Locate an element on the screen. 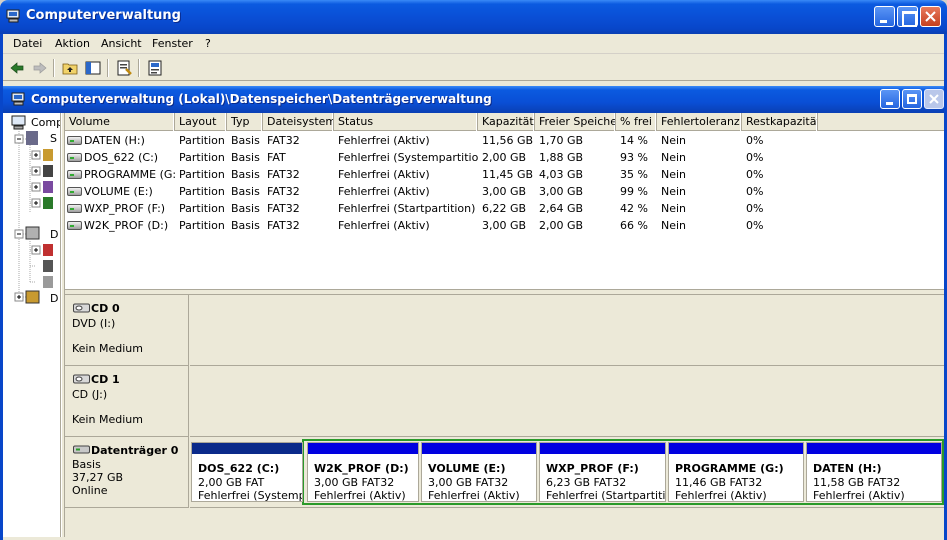 This screenshot has width=947, height=540. tree-item-dienste: D is located at coordinates (54, 298).